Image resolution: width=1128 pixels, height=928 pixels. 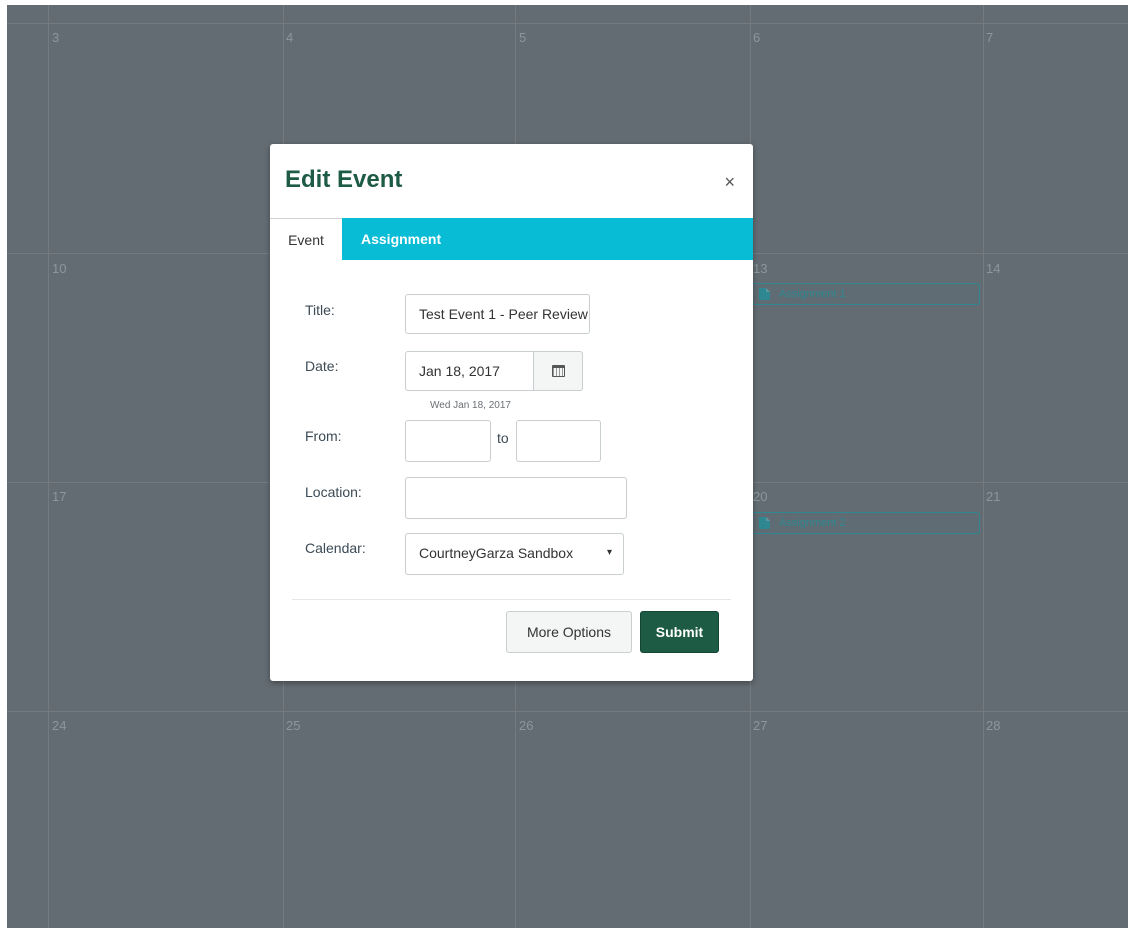 I want to click on calendar-event-assignment-1: Assignment 1, so click(x=866, y=294).